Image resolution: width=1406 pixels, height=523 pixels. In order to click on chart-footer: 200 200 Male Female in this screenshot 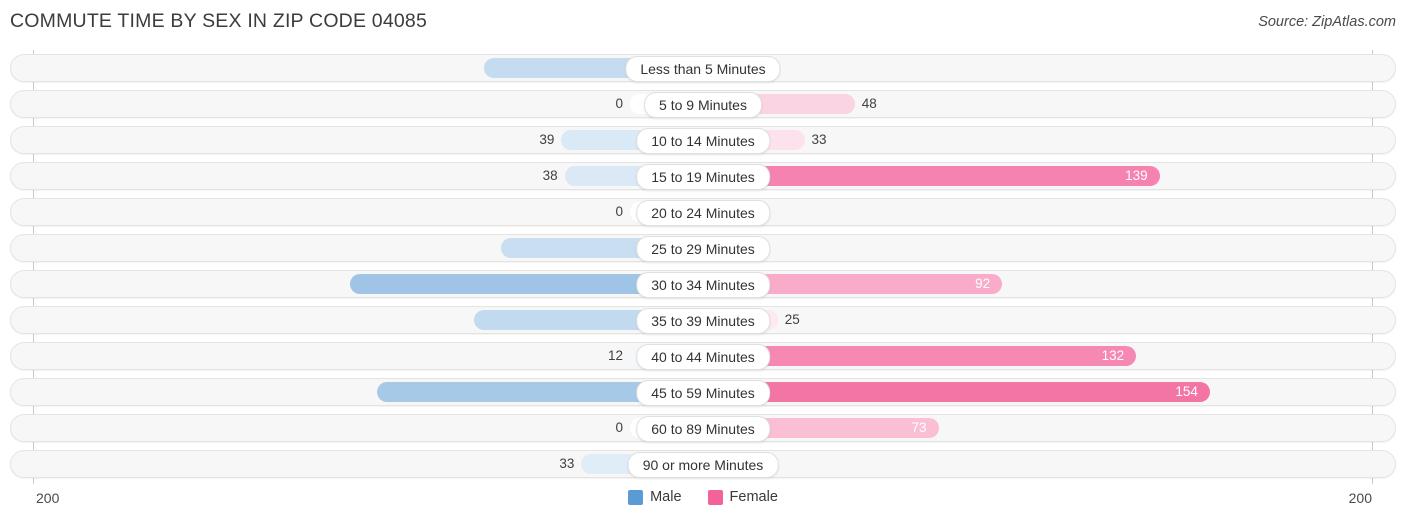, I will do `click(703, 503)`.